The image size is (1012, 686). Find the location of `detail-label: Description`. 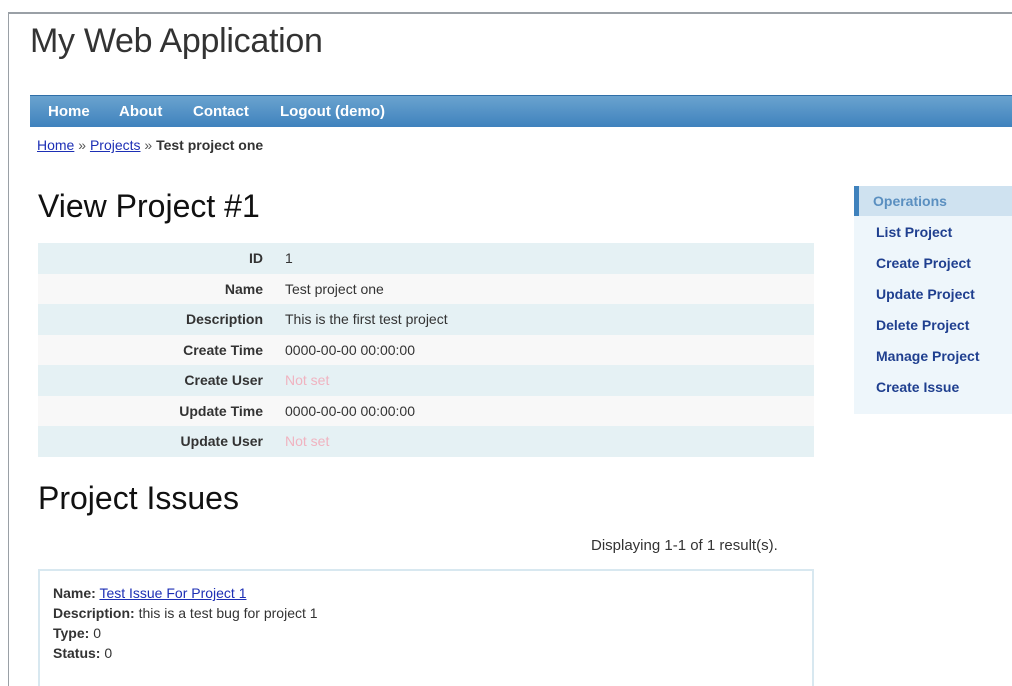

detail-label: Description is located at coordinates (224, 319).